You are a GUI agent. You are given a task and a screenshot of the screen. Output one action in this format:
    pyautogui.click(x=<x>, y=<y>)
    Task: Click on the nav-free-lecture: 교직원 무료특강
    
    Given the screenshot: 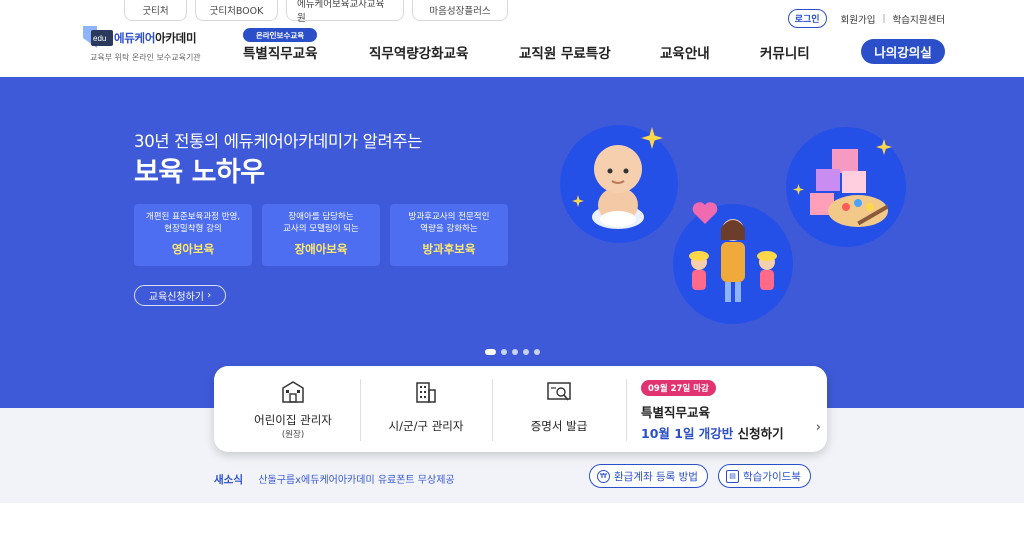 What is the action you would take?
    pyautogui.click(x=565, y=52)
    